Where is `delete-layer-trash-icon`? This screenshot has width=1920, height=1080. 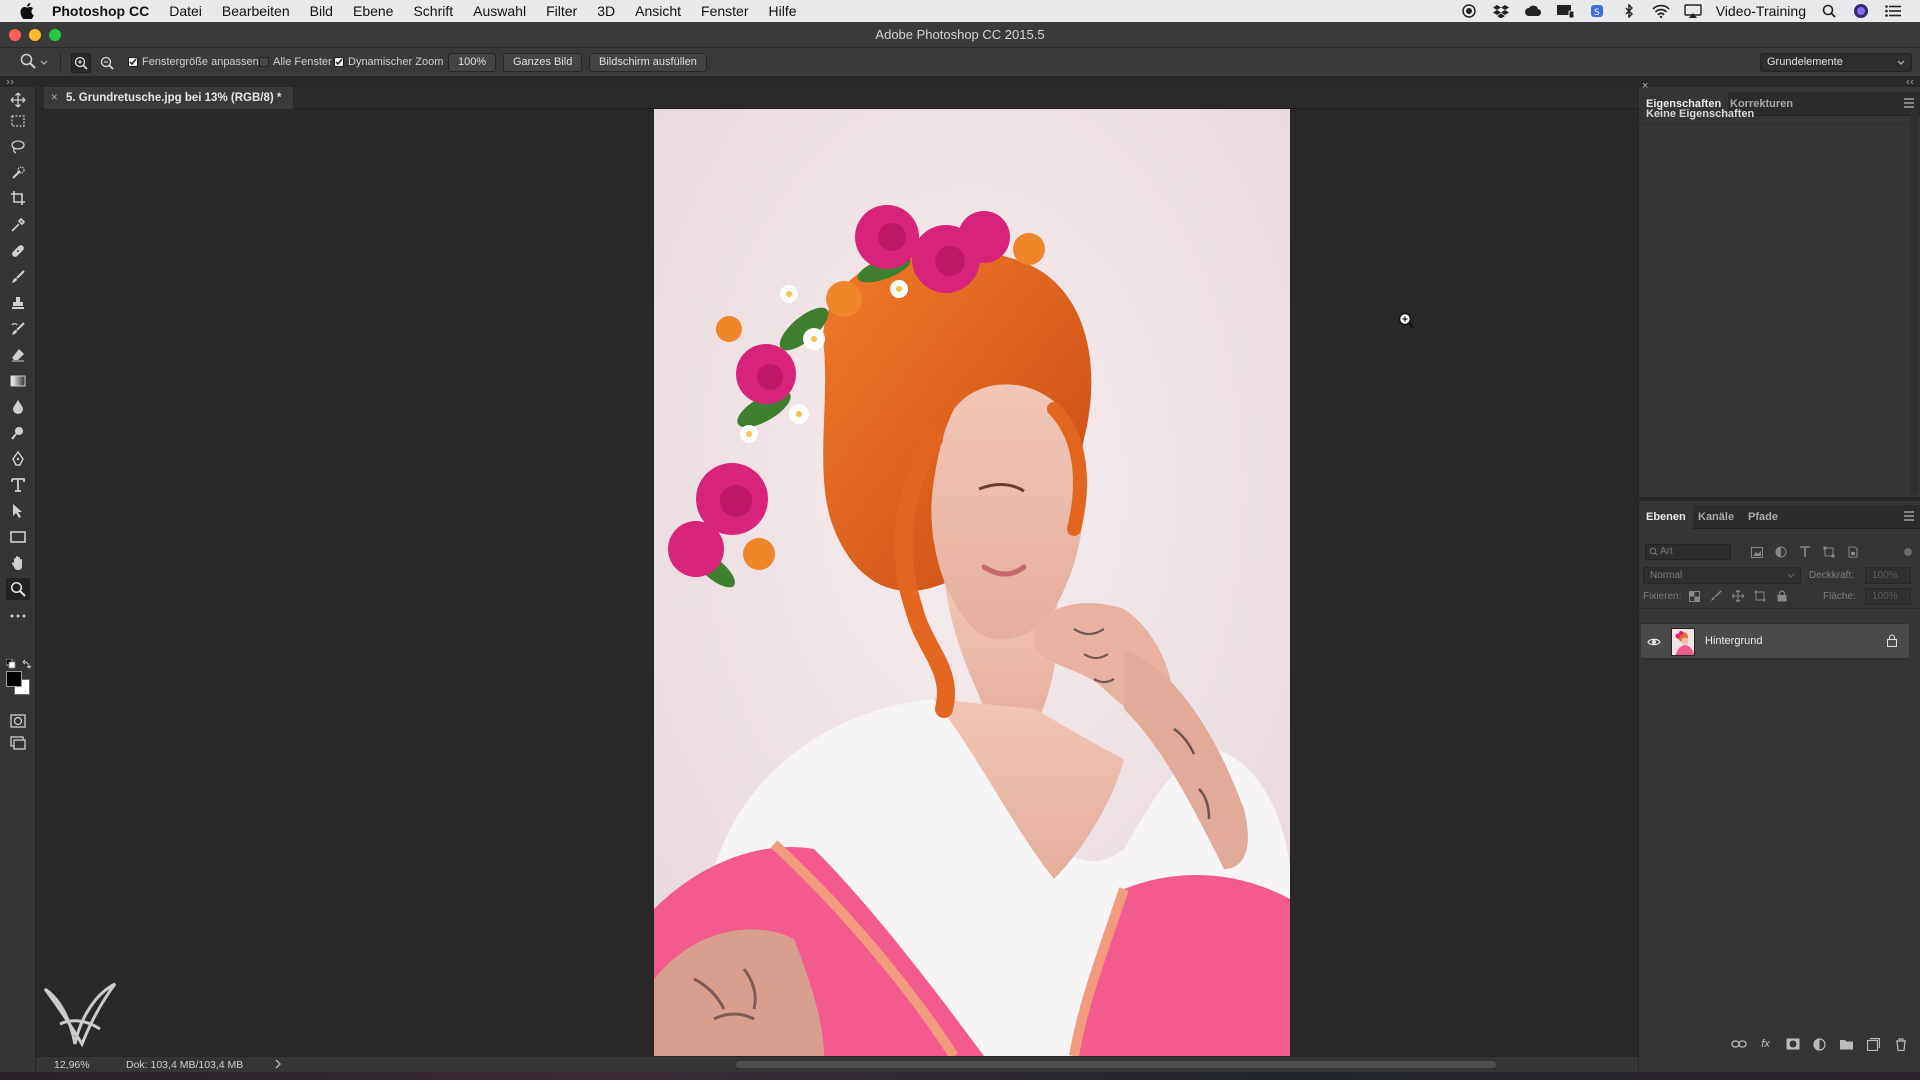 delete-layer-trash-icon is located at coordinates (1900, 1044).